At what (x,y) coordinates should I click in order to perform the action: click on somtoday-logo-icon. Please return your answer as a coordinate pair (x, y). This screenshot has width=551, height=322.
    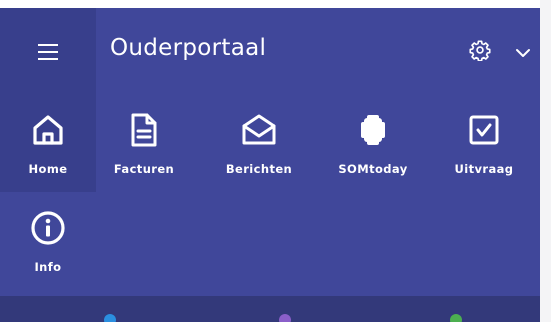
    Looking at the image, I should click on (373, 130).